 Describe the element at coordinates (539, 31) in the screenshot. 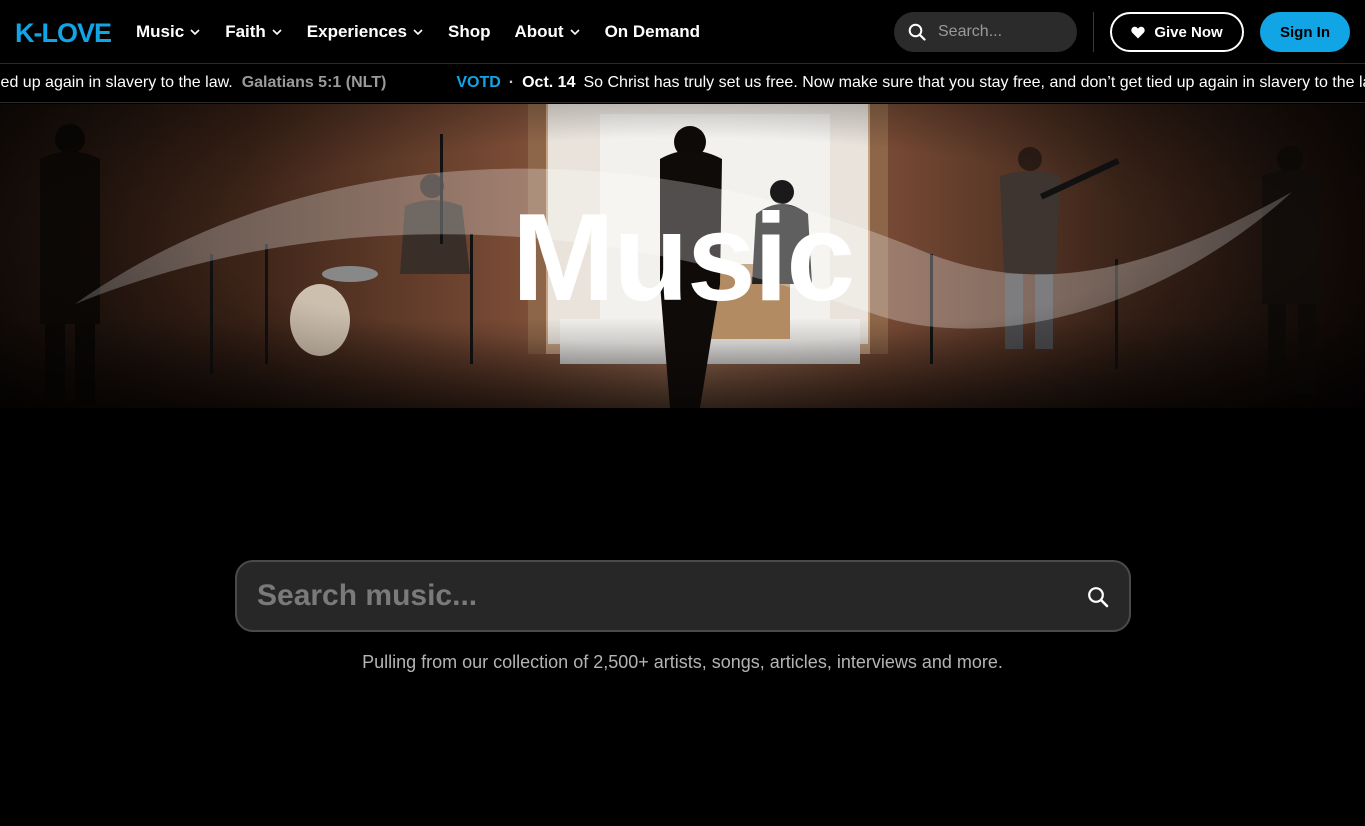

I see `nav-item-label: About` at that location.